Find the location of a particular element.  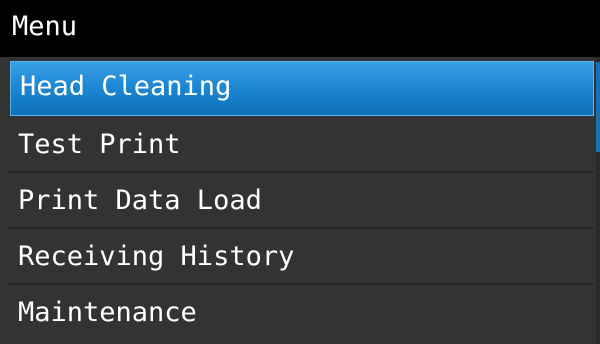

screen-title: Menu is located at coordinates (45, 26).